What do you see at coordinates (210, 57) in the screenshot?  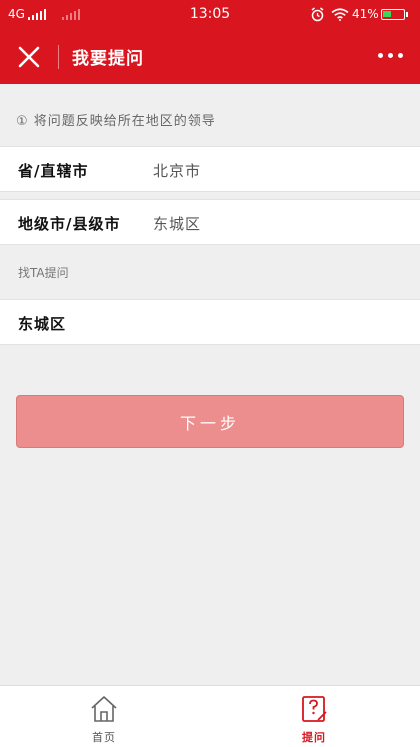 I see `navigation-bar: 我要提问` at bounding box center [210, 57].